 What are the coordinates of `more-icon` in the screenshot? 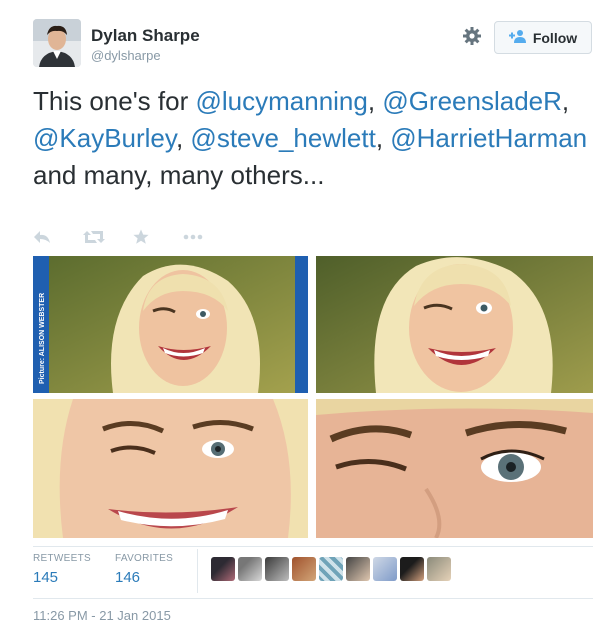 It's located at (208, 237).